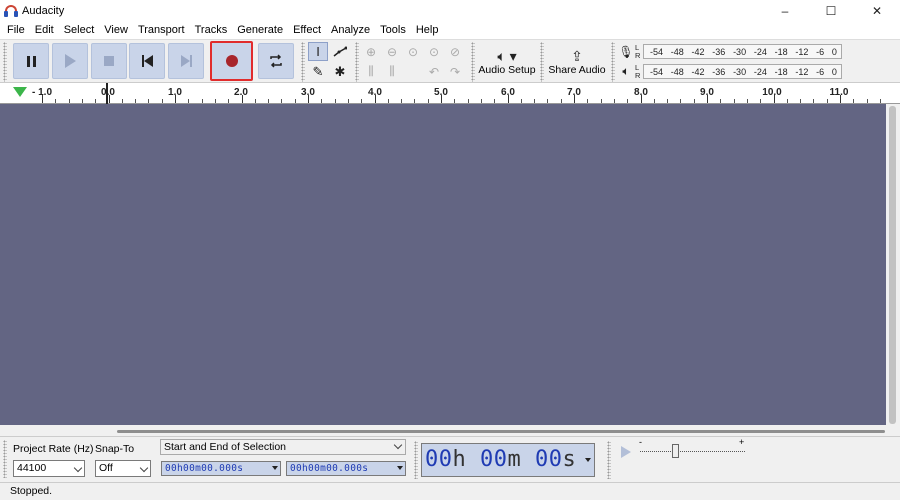 The height and width of the screenshot is (500, 900). Describe the element at coordinates (892, 265) in the screenshot. I see `vertical-scrollbar-thumb` at that location.